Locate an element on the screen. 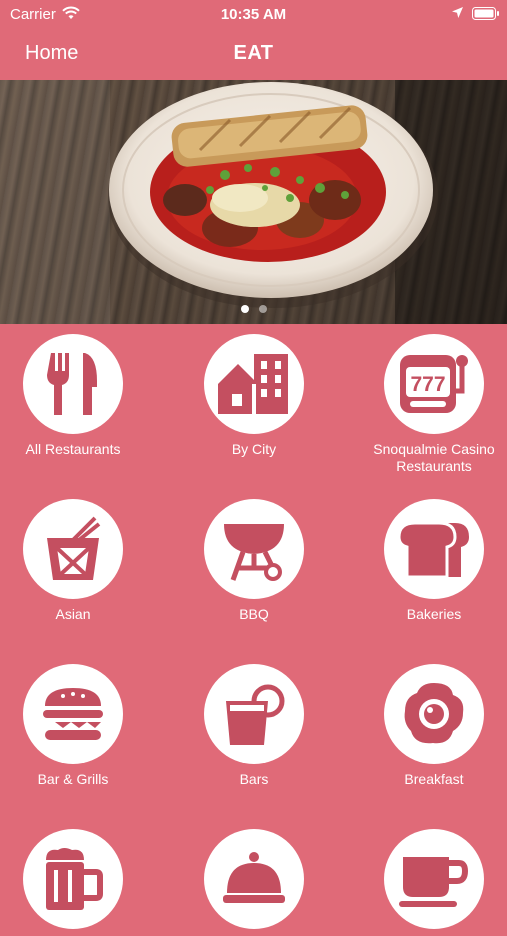  carousel-page-indicator is located at coordinates (253, 309).